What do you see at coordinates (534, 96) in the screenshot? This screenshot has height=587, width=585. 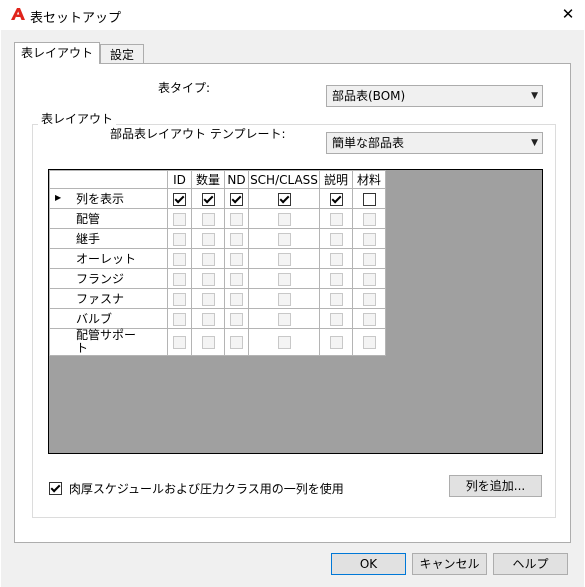 I see `chevron-down-icon: ▼` at bounding box center [534, 96].